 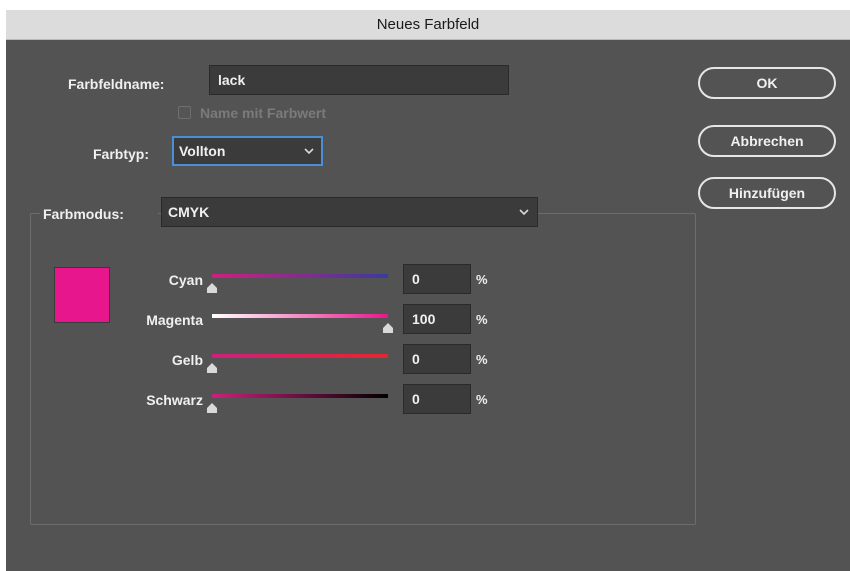 What do you see at coordinates (82, 295) in the screenshot?
I see `color-preview-swatch` at bounding box center [82, 295].